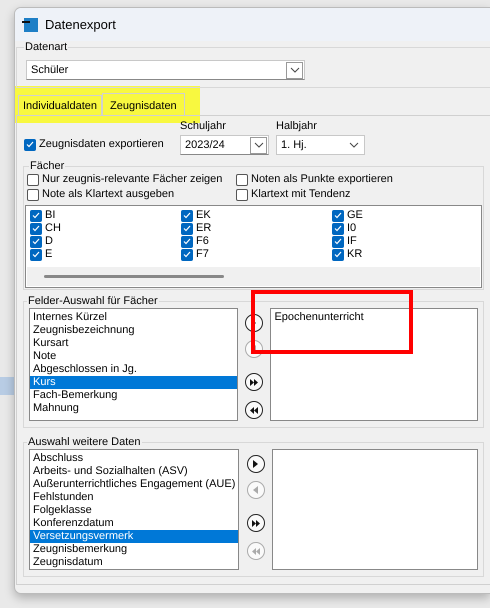  I want to click on checkbox: GE, so click(406, 215).